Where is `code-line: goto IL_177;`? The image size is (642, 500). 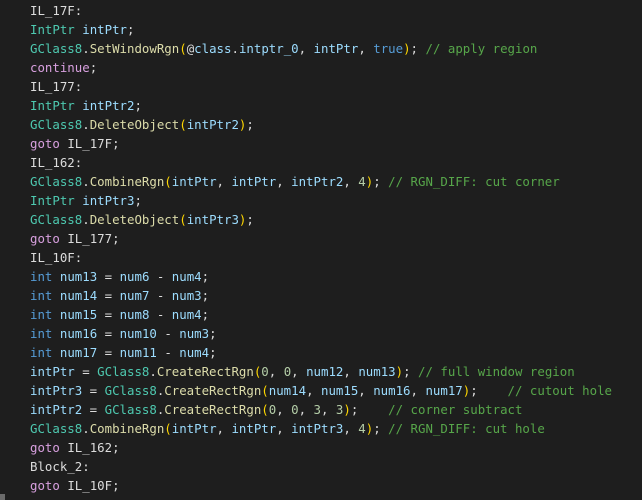 code-line: goto IL_177; is located at coordinates (306, 238).